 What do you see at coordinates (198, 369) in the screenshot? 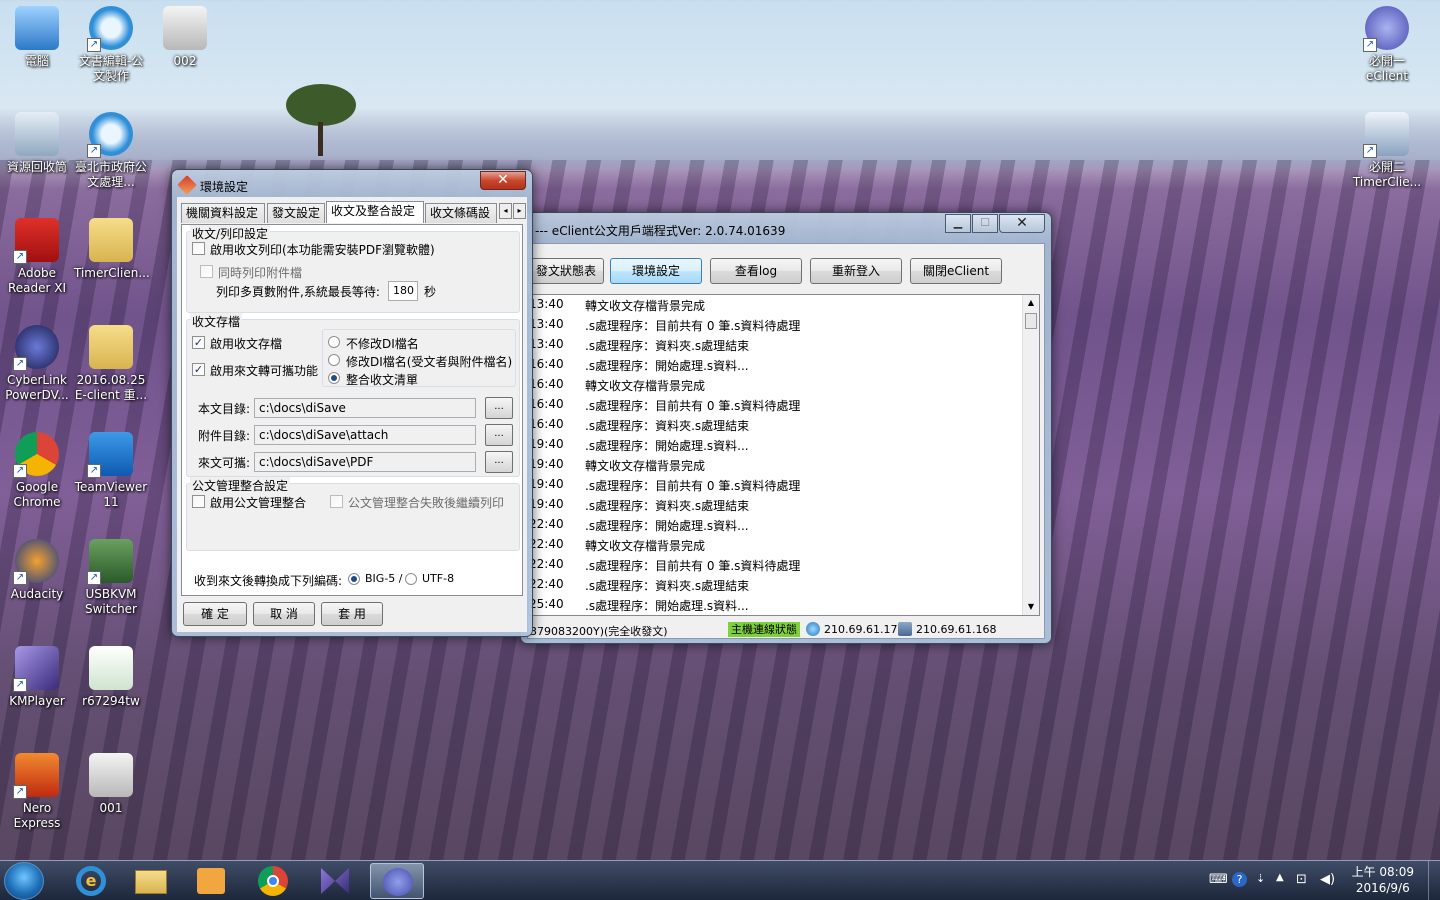
I see `enable-portable-checkbox: ✓` at bounding box center [198, 369].